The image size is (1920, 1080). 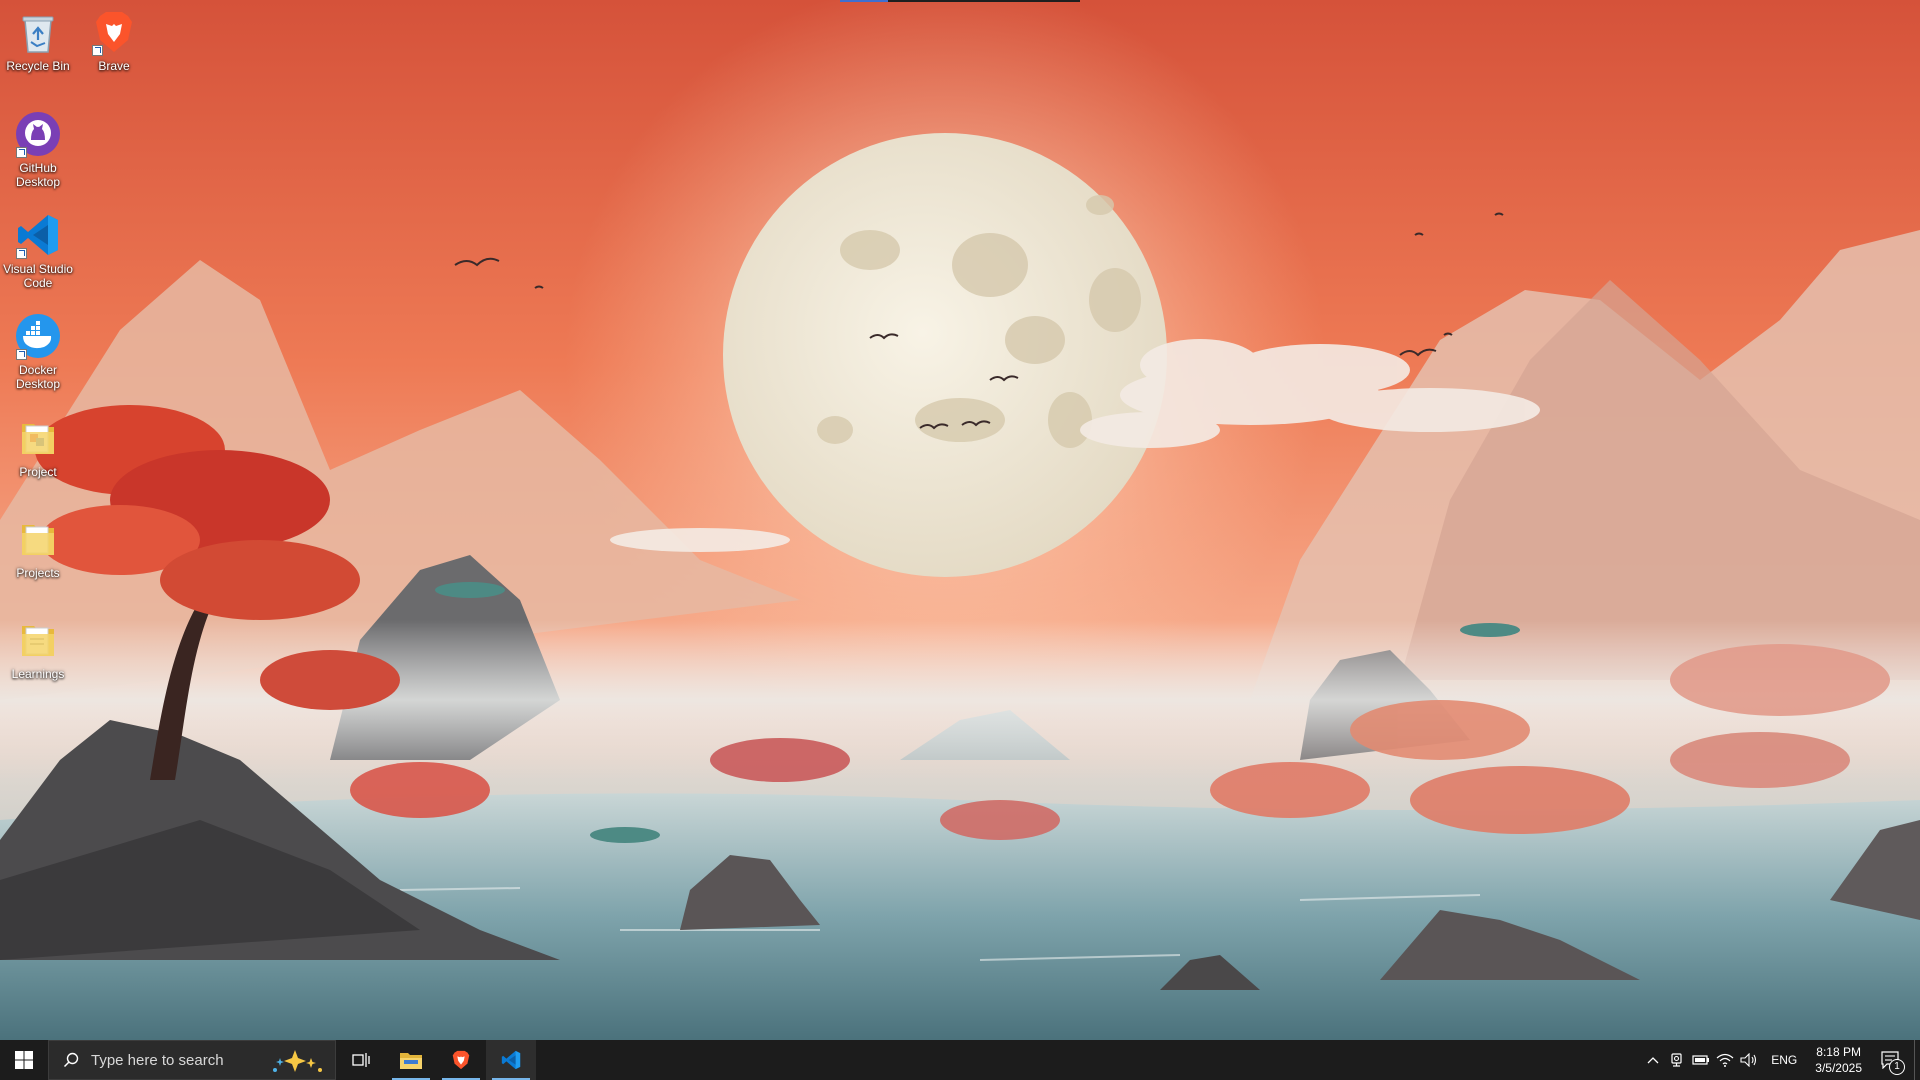 I want to click on taskbar-brave, so click(x=461, y=1060).